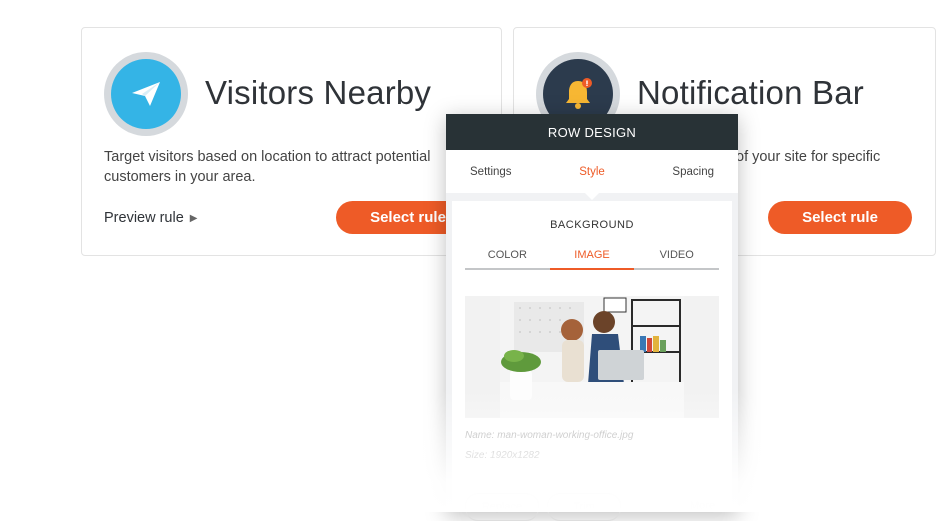 Image resolution: width=950 pixels, height=521 pixels. I want to click on preview-rule-label: Preview rule, so click(144, 218).